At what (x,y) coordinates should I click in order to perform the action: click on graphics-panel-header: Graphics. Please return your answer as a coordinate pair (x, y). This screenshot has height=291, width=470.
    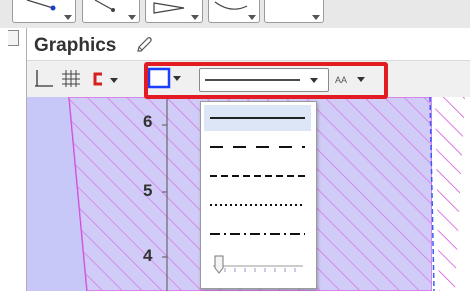
    Looking at the image, I should click on (248, 44).